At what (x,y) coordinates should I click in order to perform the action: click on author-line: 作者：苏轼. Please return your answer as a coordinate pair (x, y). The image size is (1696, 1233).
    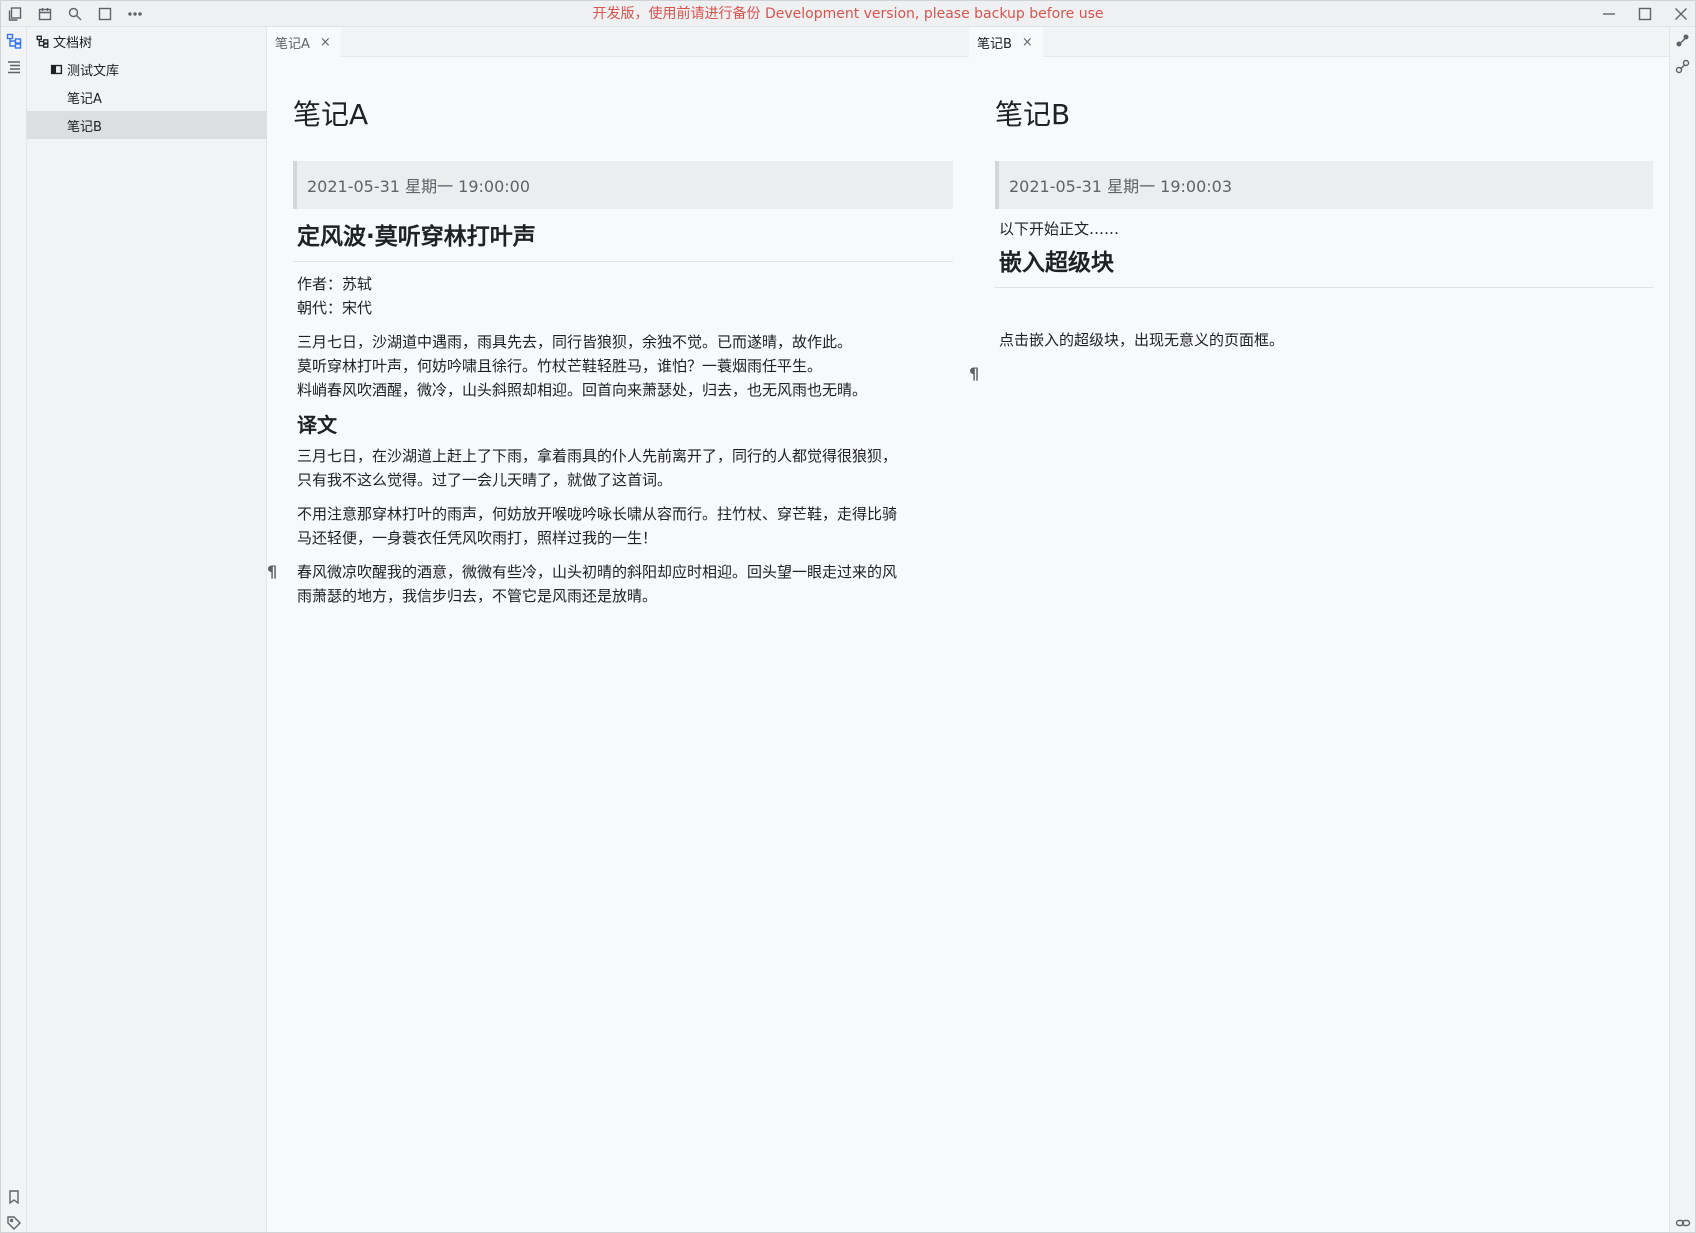
    Looking at the image, I should click on (335, 284).